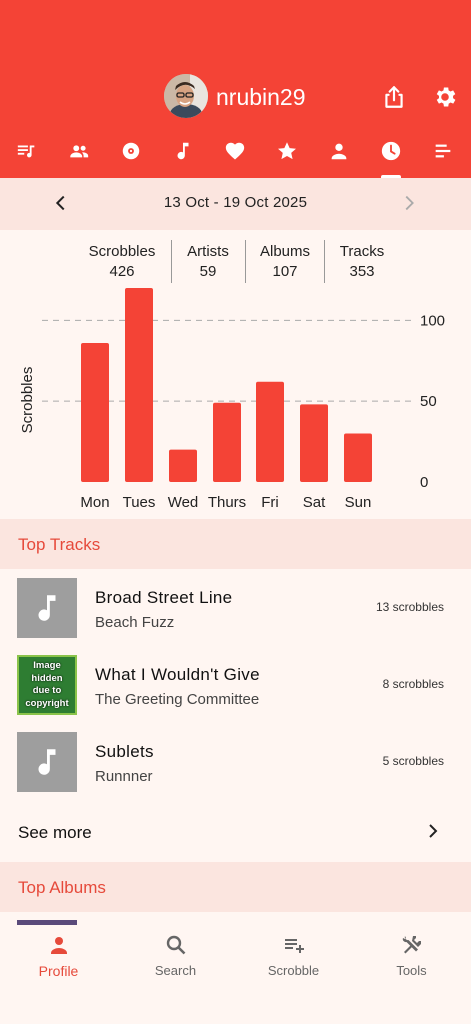  Describe the element at coordinates (362, 271) in the screenshot. I see `stat-value: 353` at that location.